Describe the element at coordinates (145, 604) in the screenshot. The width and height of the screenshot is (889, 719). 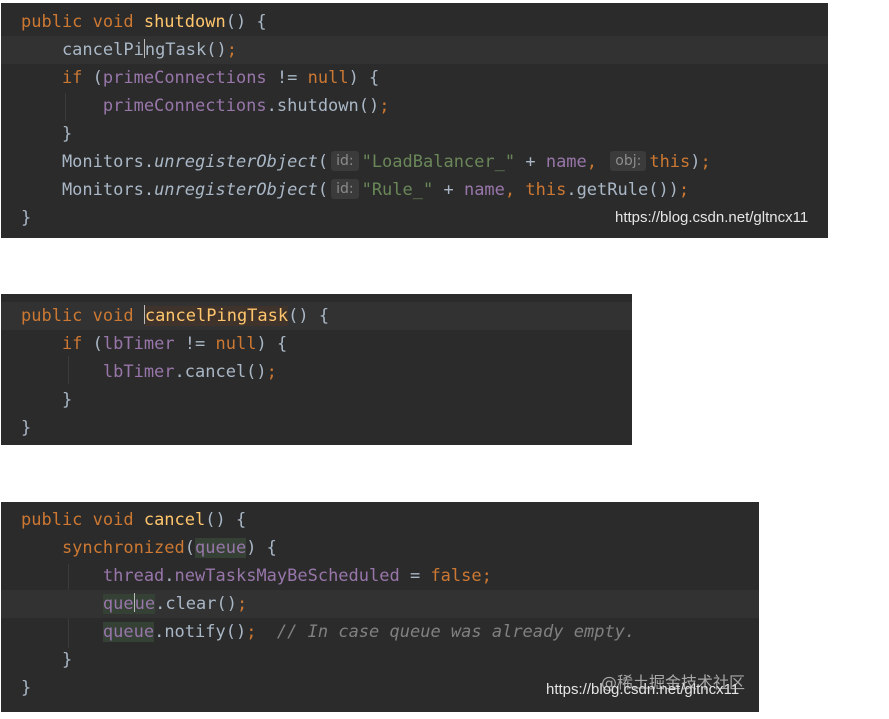
I see `code-token: ue` at that location.